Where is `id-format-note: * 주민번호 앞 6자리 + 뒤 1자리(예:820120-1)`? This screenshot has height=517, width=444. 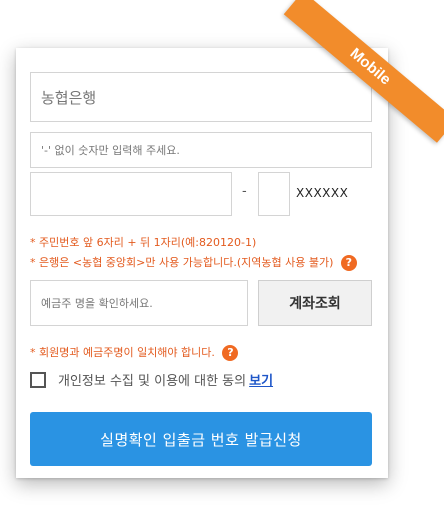
id-format-note: * 주민번호 앞 6자리 + 뒤 1자리(예:820120-1) is located at coordinates (143, 242).